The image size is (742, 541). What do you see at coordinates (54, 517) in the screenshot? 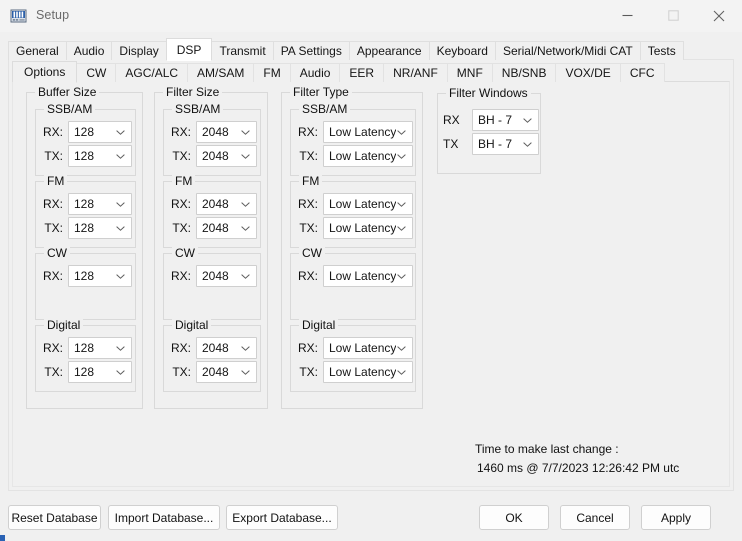
I see `reset-database-button: Reset Database` at bounding box center [54, 517].